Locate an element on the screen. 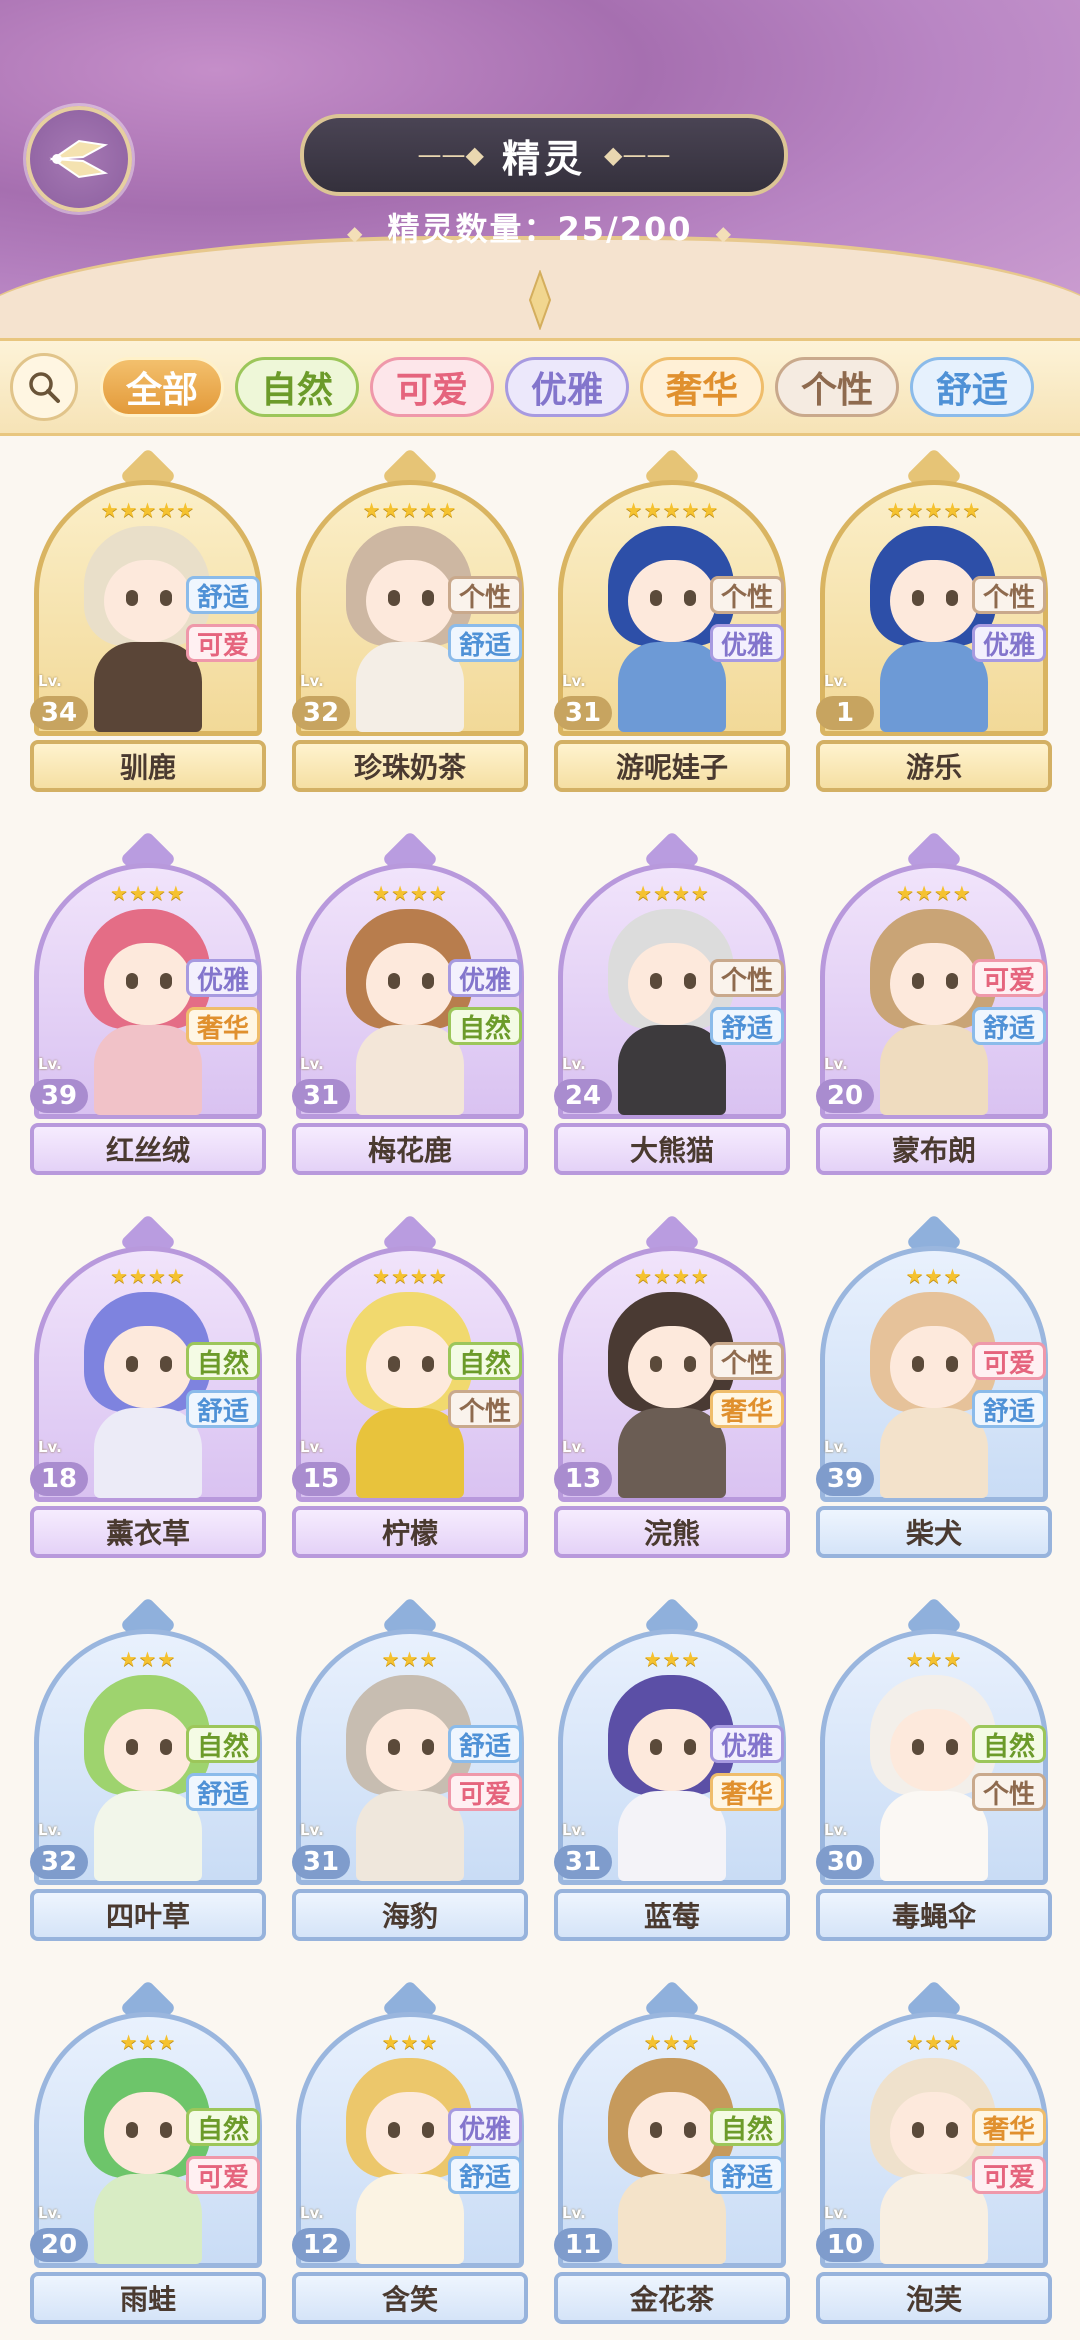 Image resolution: width=1080 pixels, height=2340 pixels. spirit-card: ★★★★ 个性 奢华 Lv. 13 浣熊 is located at coordinates (672, 1386).